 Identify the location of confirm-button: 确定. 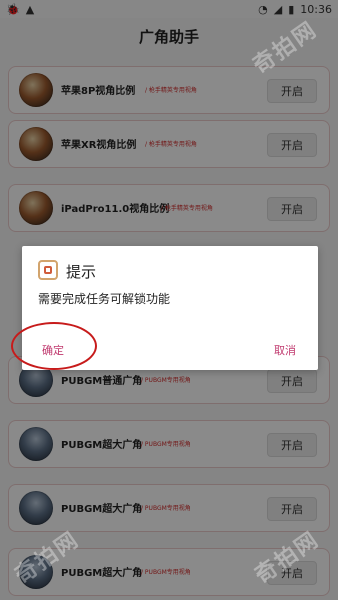
(53, 350).